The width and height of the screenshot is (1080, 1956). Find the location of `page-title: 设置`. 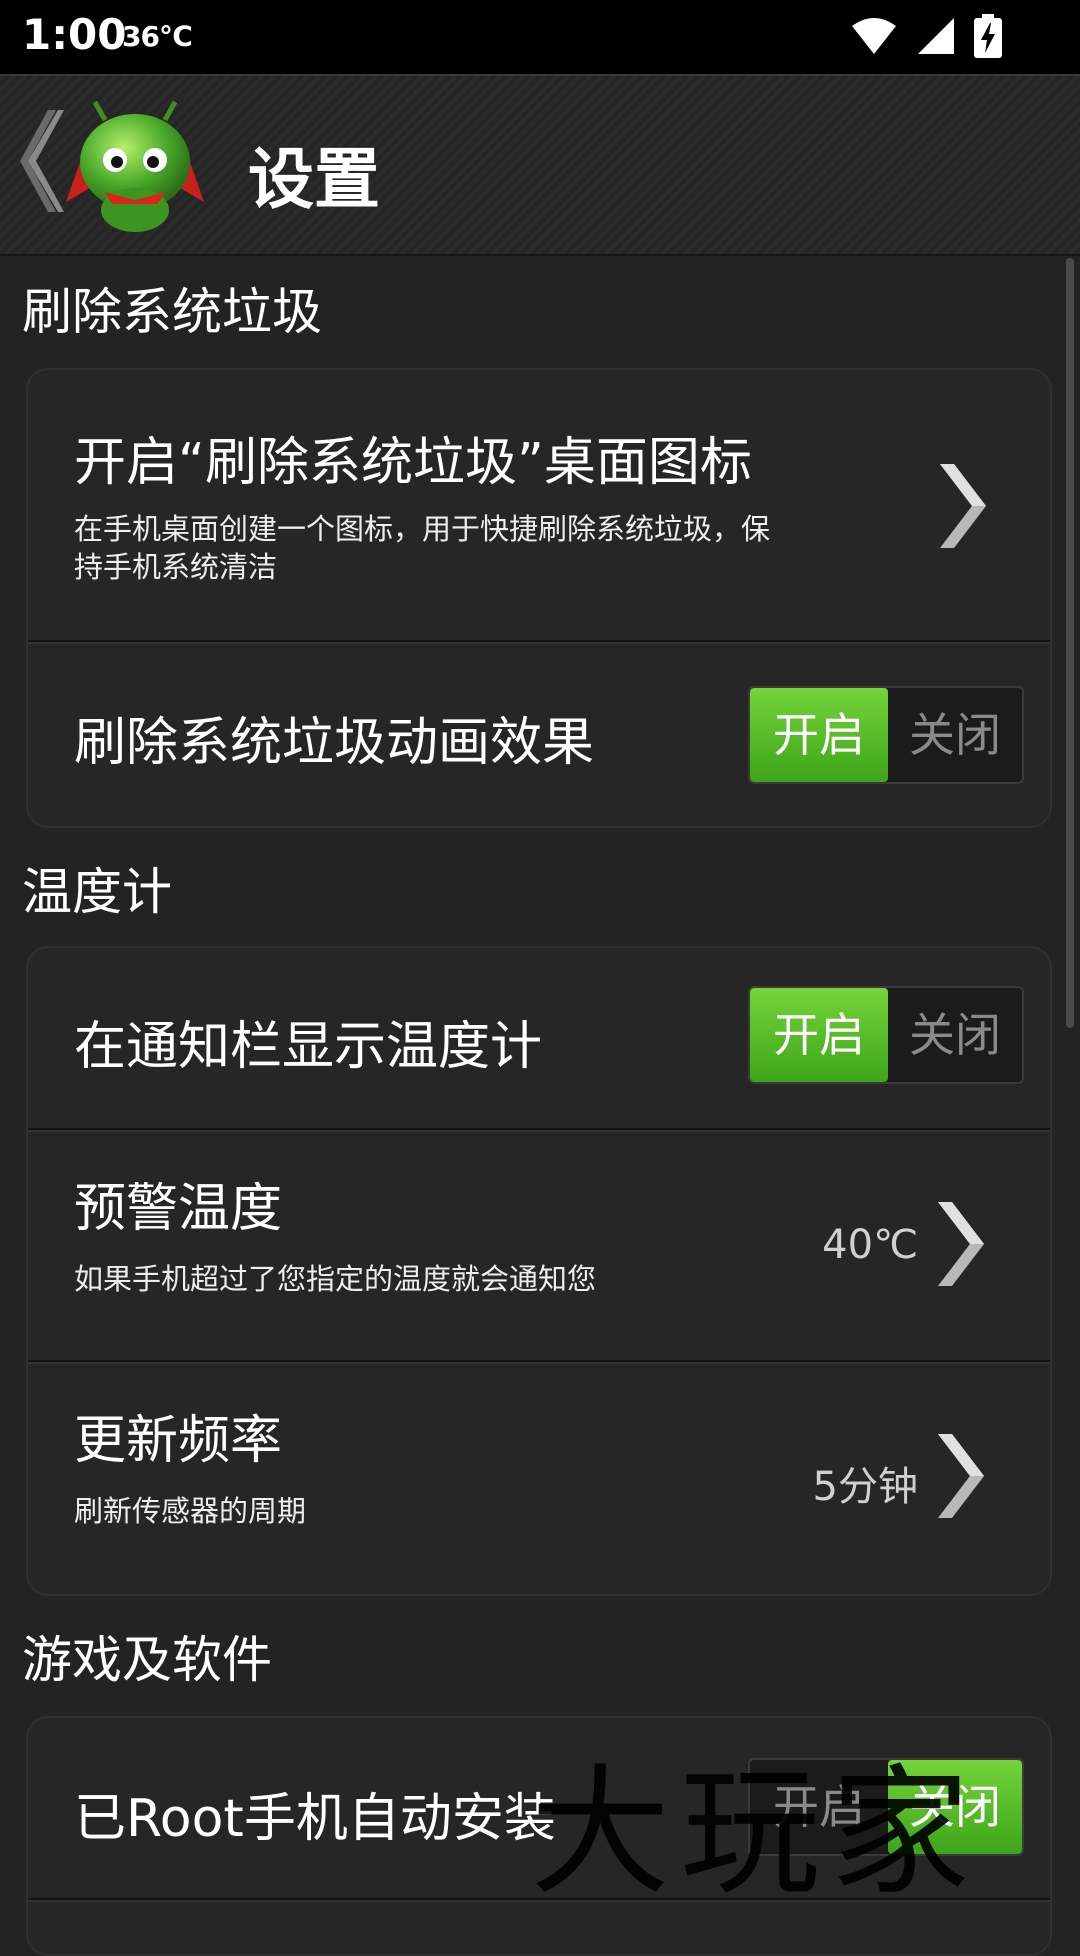

page-title: 设置 is located at coordinates (314, 179).